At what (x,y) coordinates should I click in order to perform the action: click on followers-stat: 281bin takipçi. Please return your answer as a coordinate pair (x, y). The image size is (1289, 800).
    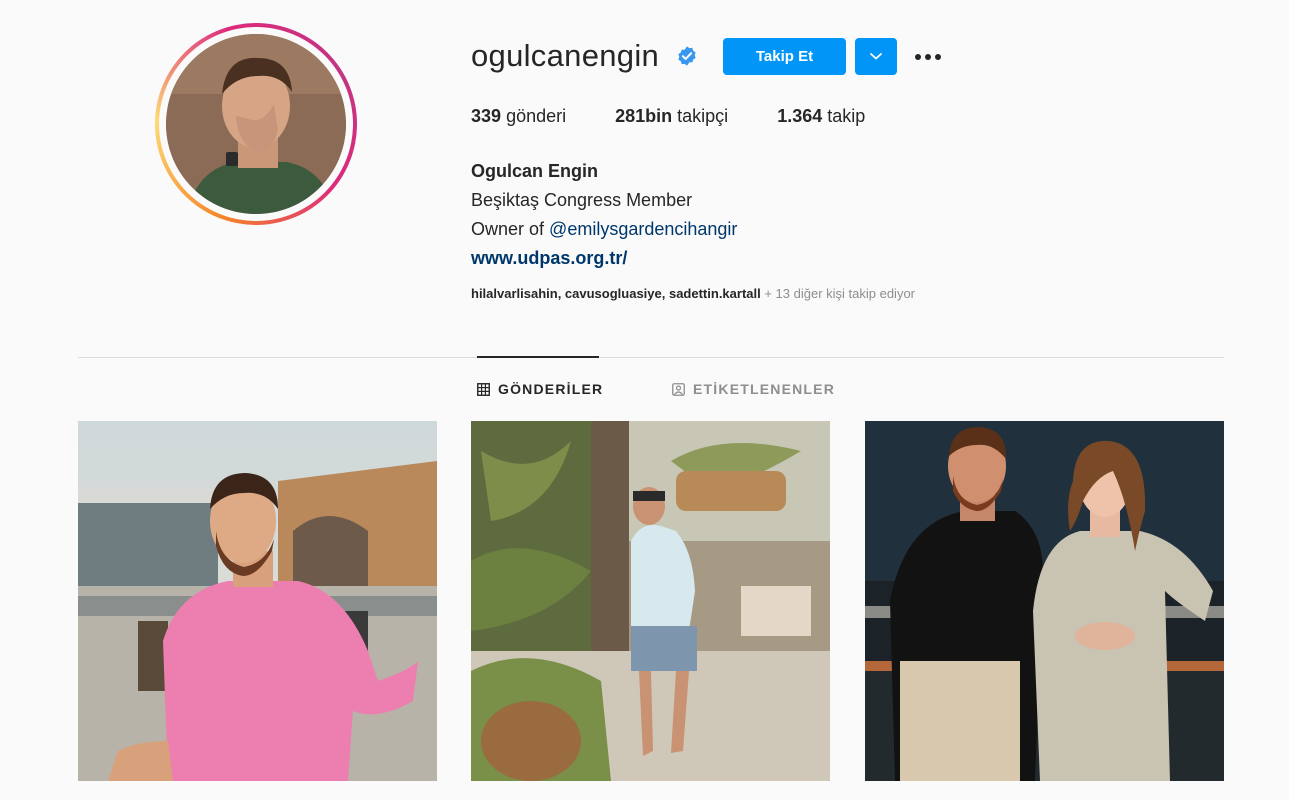
    Looking at the image, I should click on (671, 116).